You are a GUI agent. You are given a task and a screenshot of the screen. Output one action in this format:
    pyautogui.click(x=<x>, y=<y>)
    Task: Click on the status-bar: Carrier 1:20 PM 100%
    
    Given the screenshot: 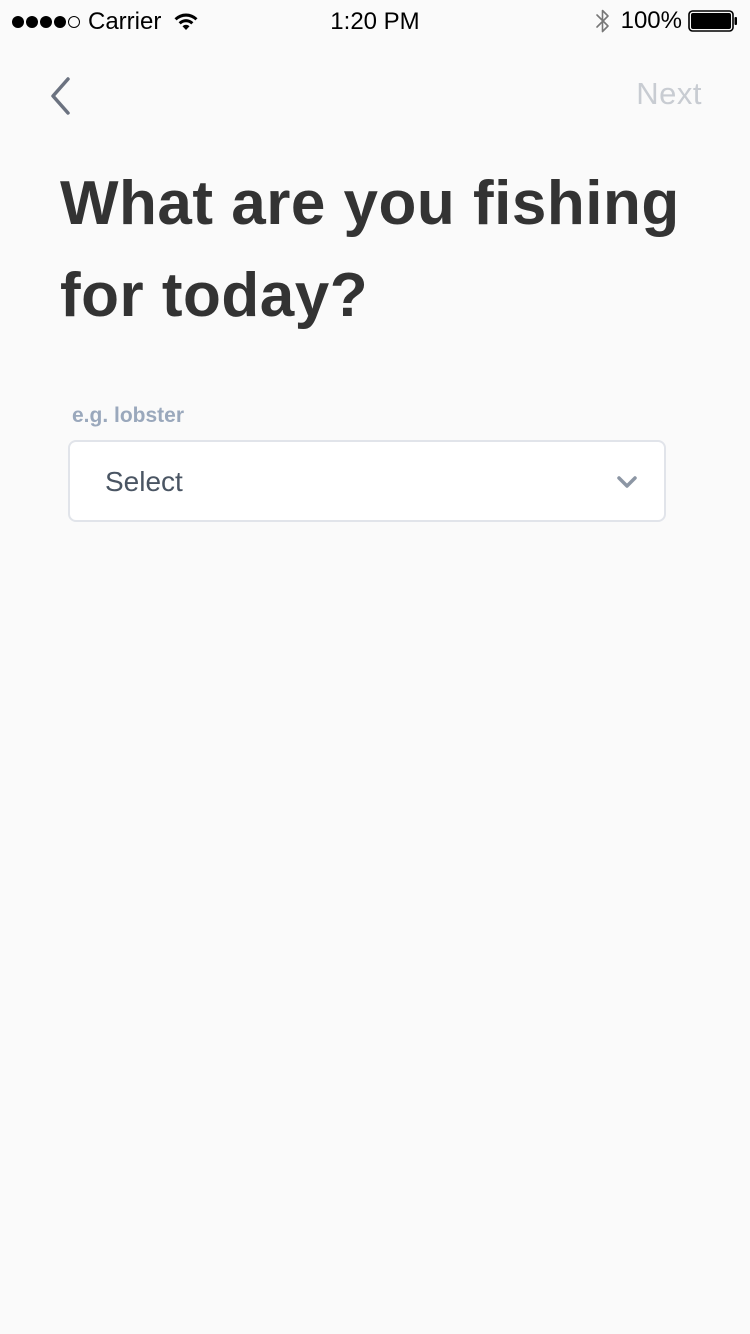 What is the action you would take?
    pyautogui.click(x=375, y=20)
    